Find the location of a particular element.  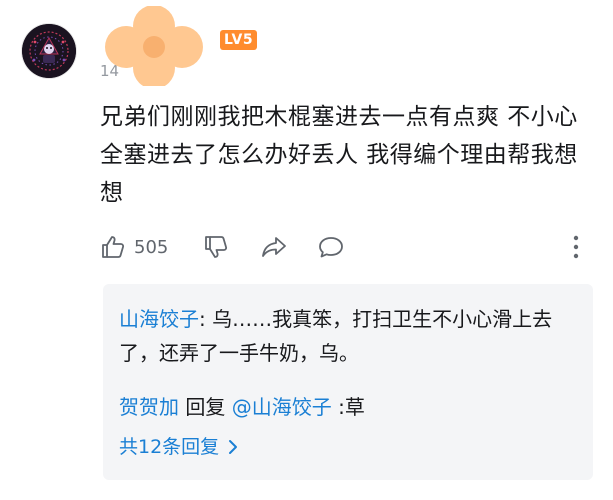

share-button is located at coordinates (274, 247).